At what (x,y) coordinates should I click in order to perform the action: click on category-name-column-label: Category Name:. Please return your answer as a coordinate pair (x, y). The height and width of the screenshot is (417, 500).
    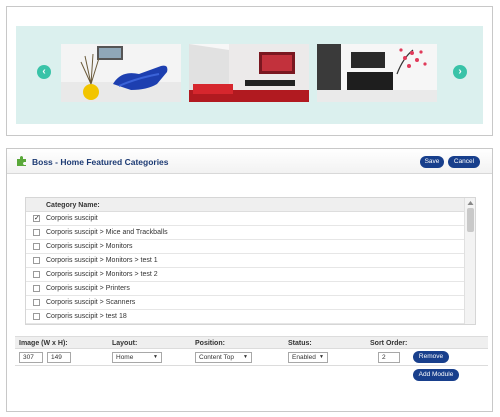
    Looking at the image, I should click on (73, 205).